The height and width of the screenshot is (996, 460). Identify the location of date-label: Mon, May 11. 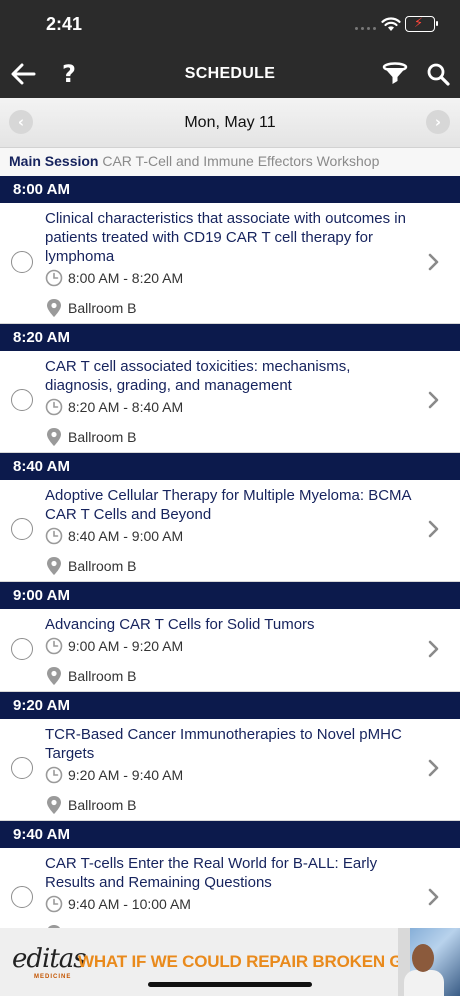
(230, 122).